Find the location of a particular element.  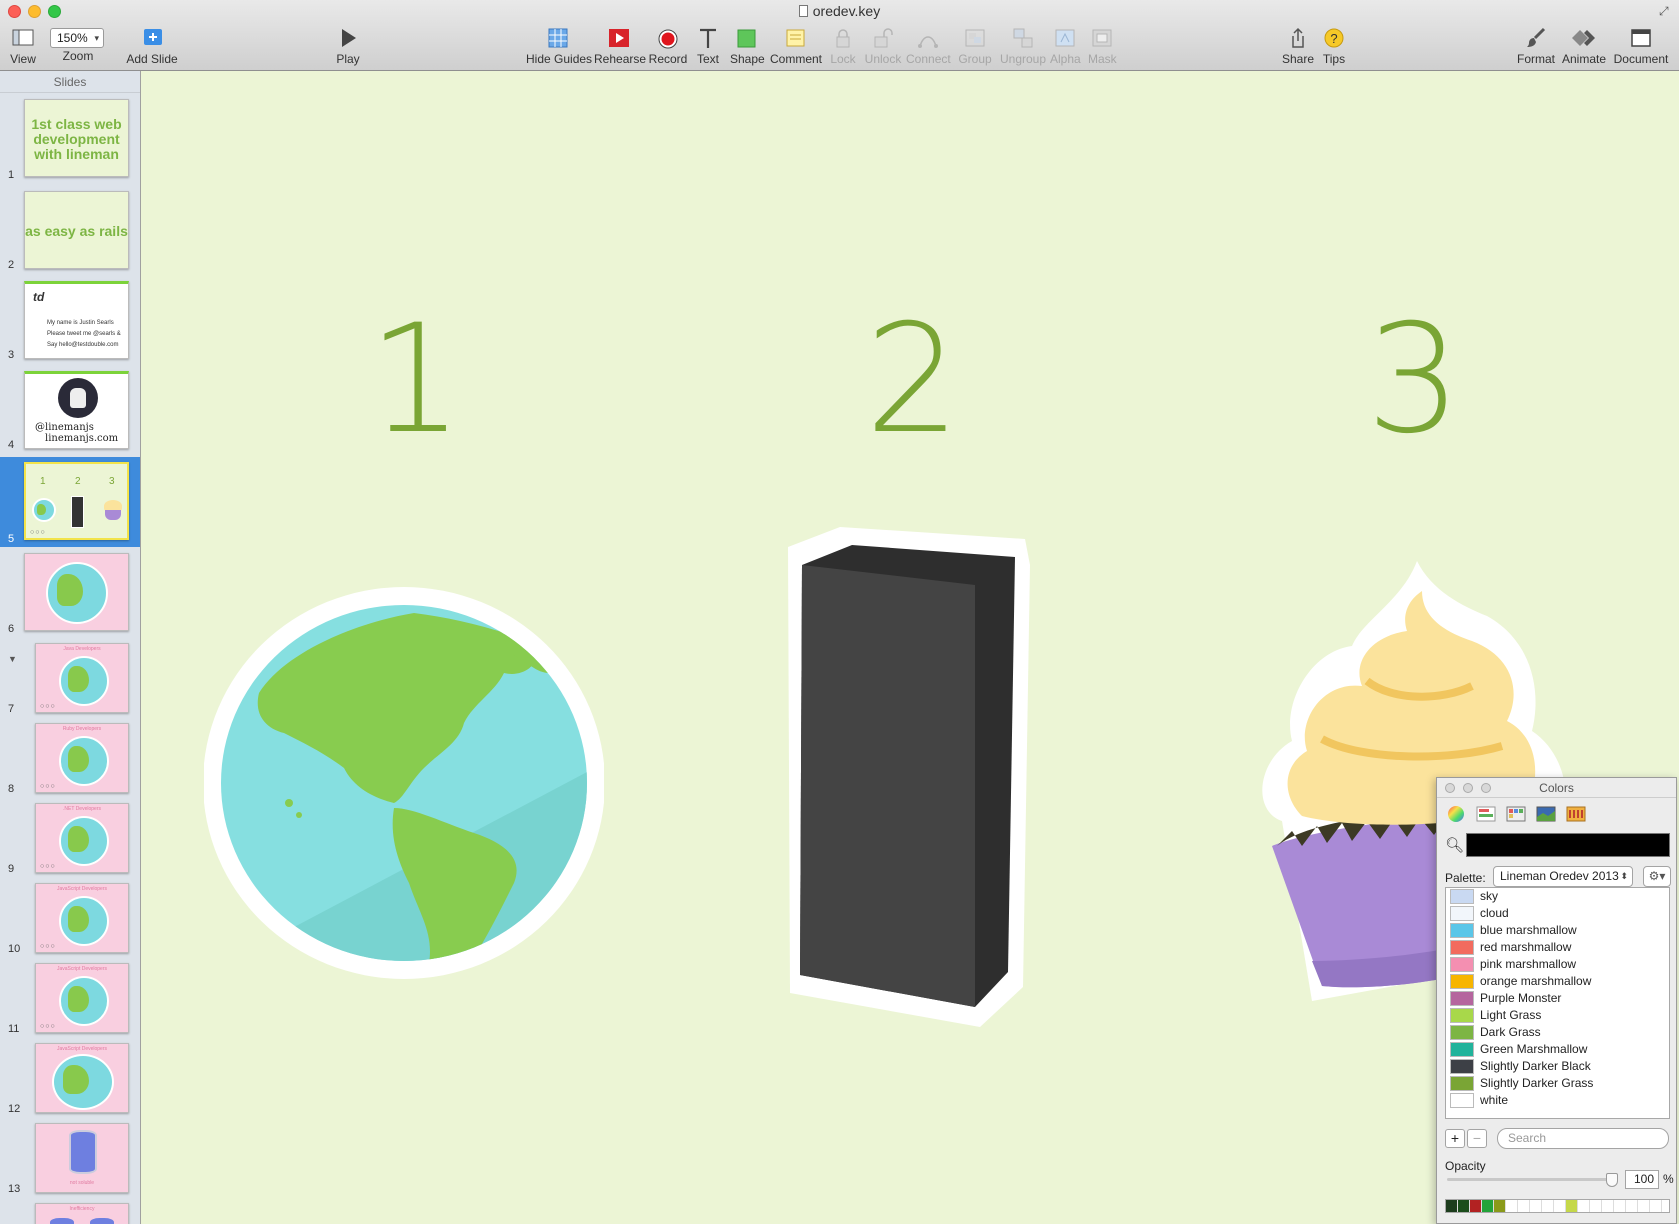

color-palettes-tab is located at coordinates (1516, 814).